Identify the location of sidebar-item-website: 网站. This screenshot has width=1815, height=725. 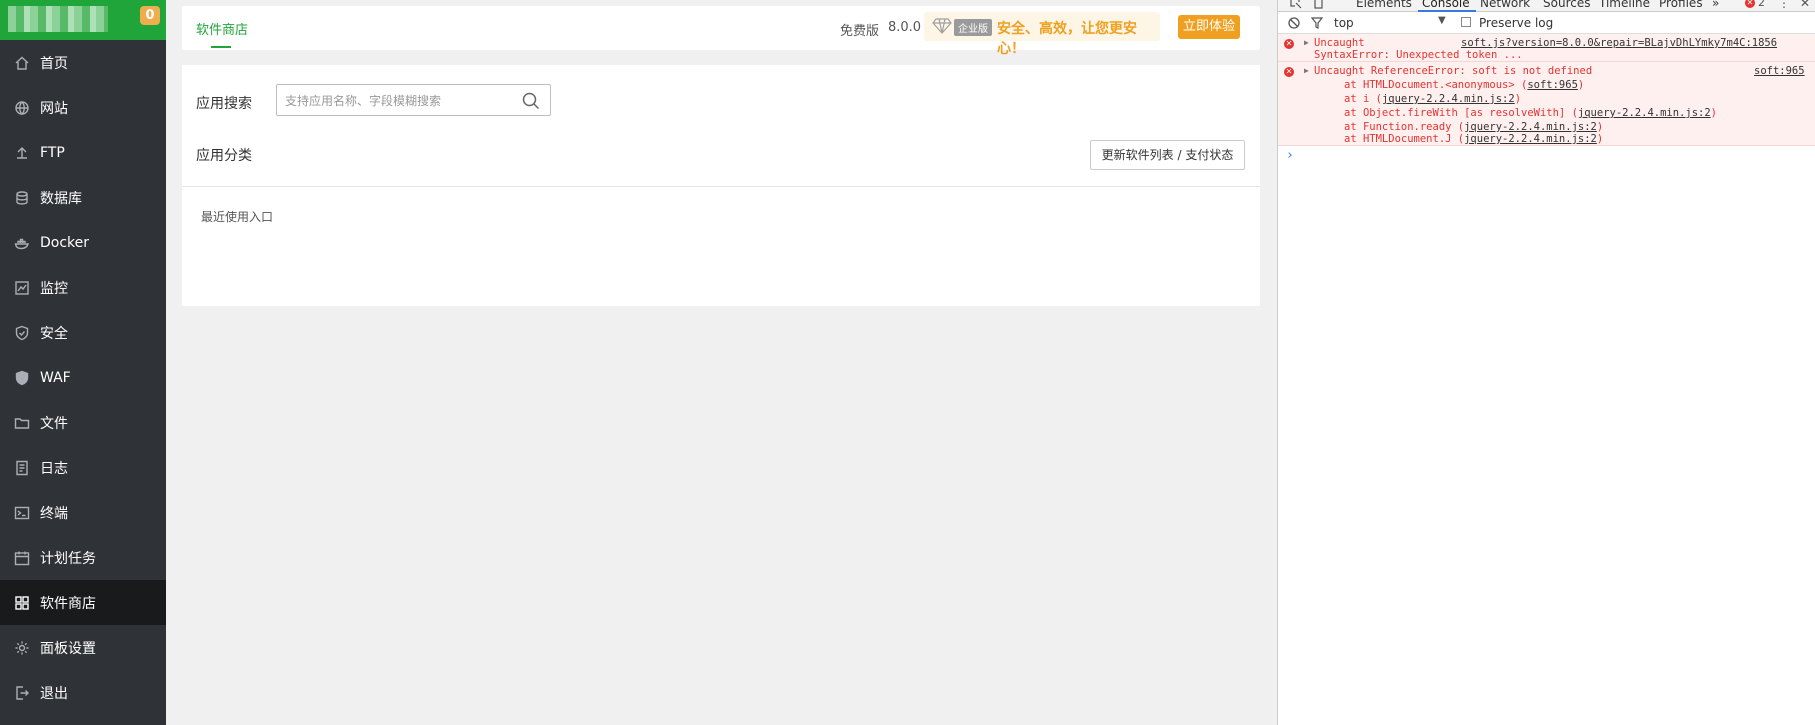
(83, 107).